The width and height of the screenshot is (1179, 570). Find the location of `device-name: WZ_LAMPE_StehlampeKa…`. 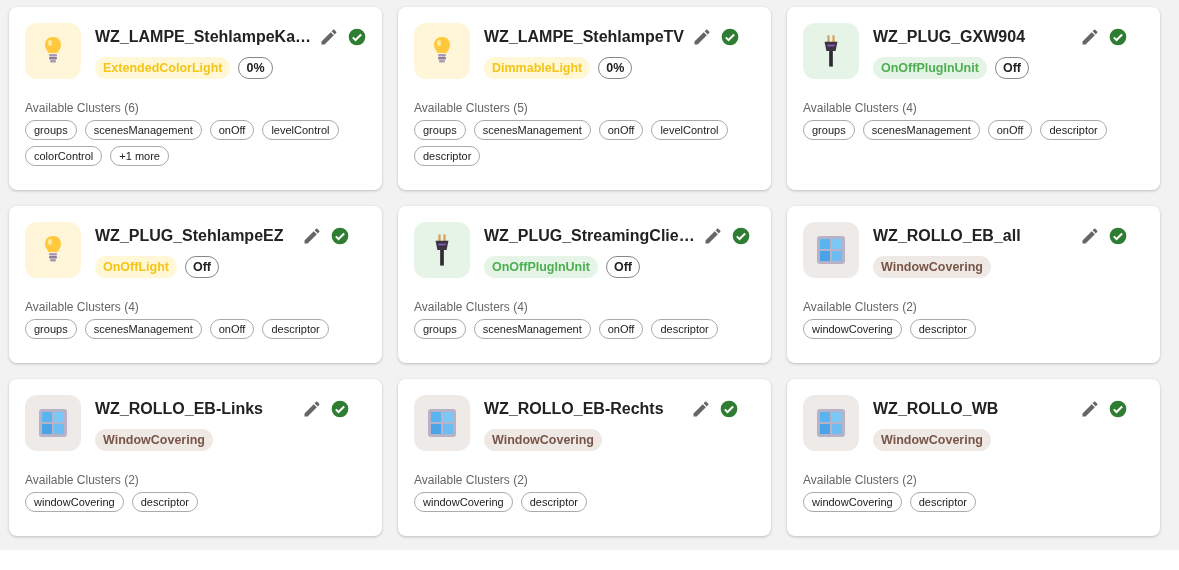

device-name: WZ_LAMPE_StehlampeKa… is located at coordinates (203, 37).